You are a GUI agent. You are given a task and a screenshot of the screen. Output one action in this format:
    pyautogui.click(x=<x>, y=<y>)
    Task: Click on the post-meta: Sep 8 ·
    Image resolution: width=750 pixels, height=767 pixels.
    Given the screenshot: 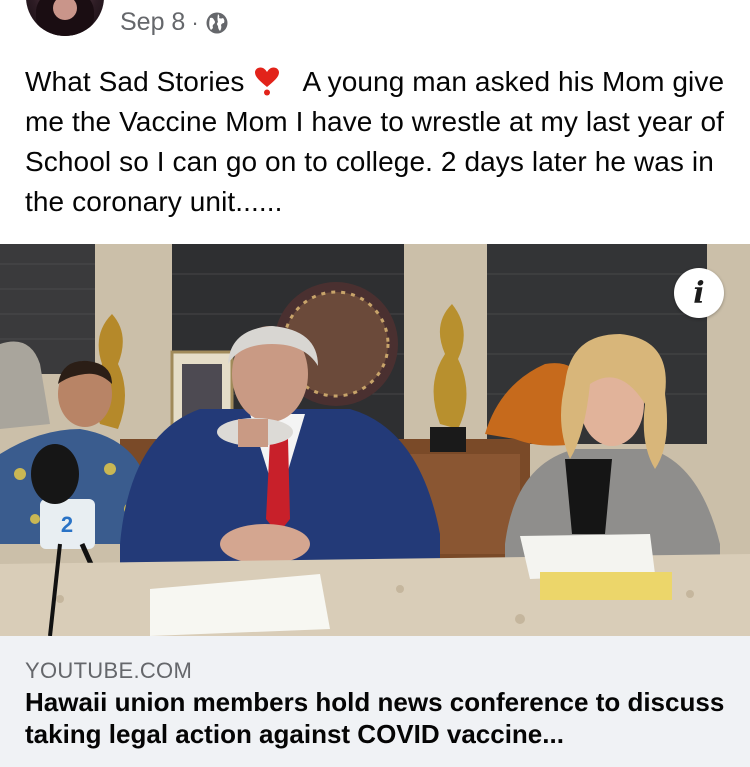 What is the action you would take?
    pyautogui.click(x=174, y=22)
    